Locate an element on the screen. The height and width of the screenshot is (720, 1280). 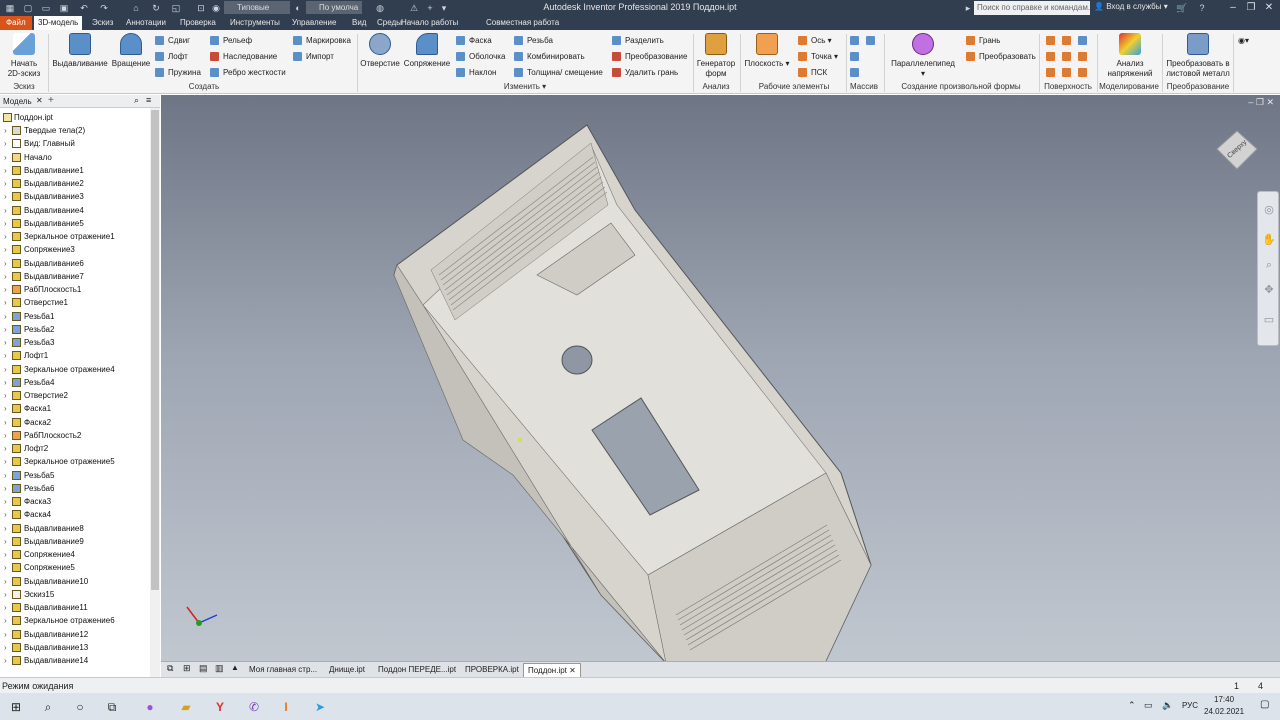
orbit-icon: ✥ is located at coordinates (1269, 290).